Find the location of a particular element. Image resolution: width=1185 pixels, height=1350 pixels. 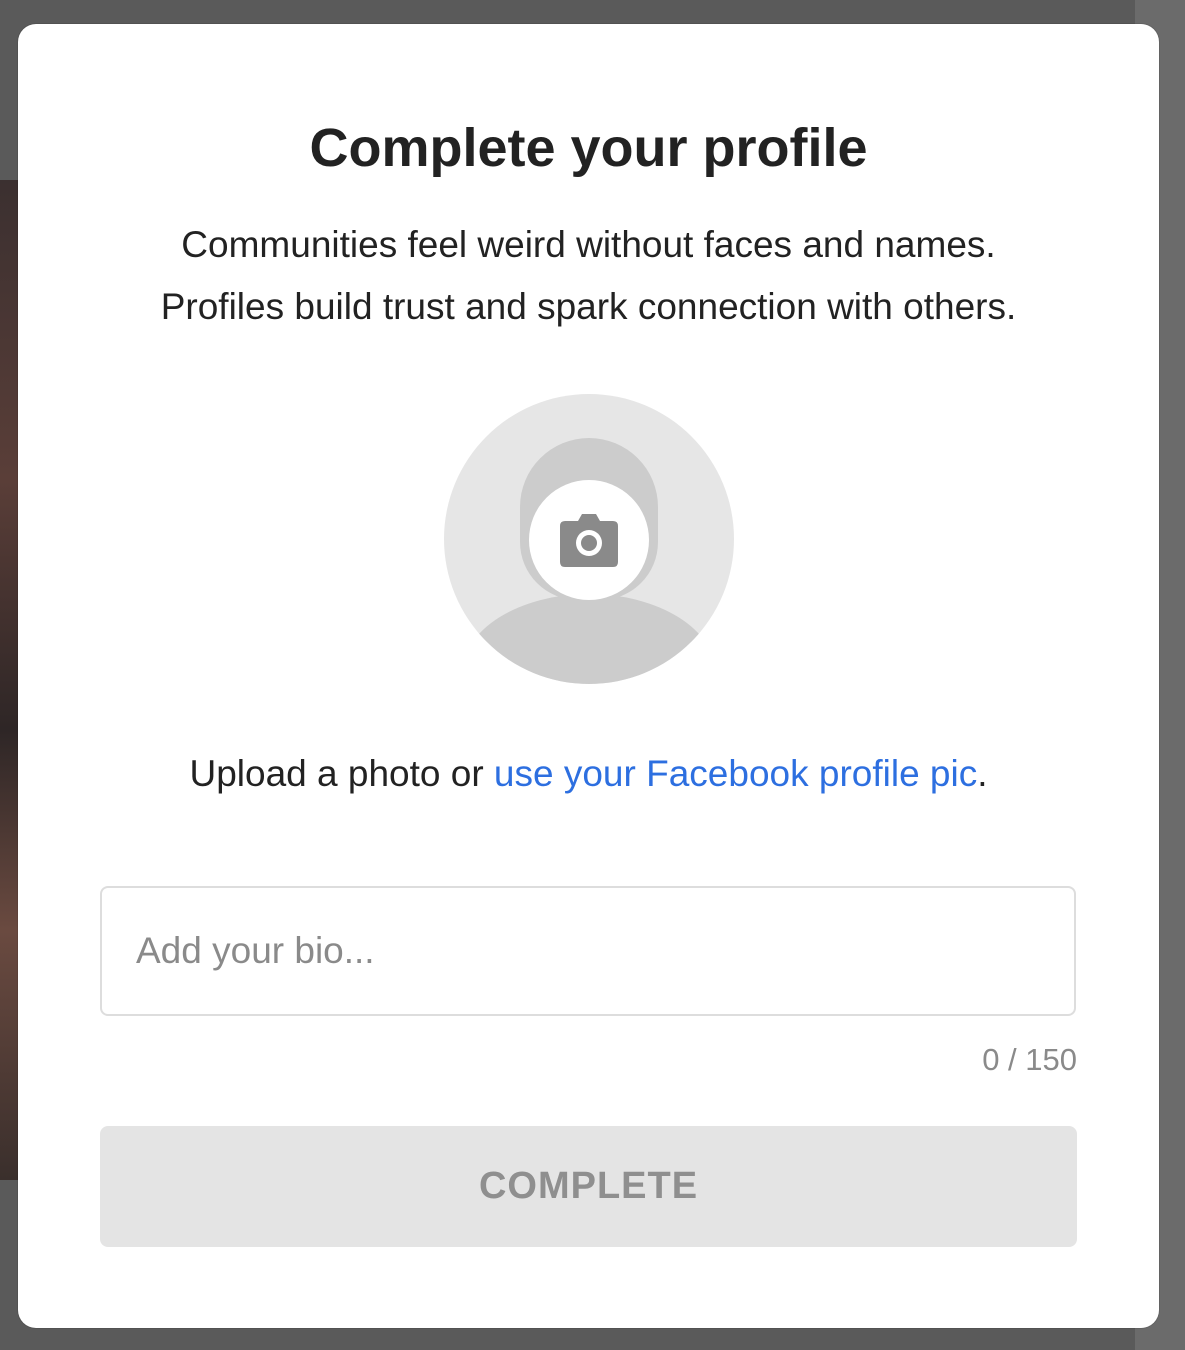

bio-character-counter: 0 / 150 is located at coordinates (1029, 1059).